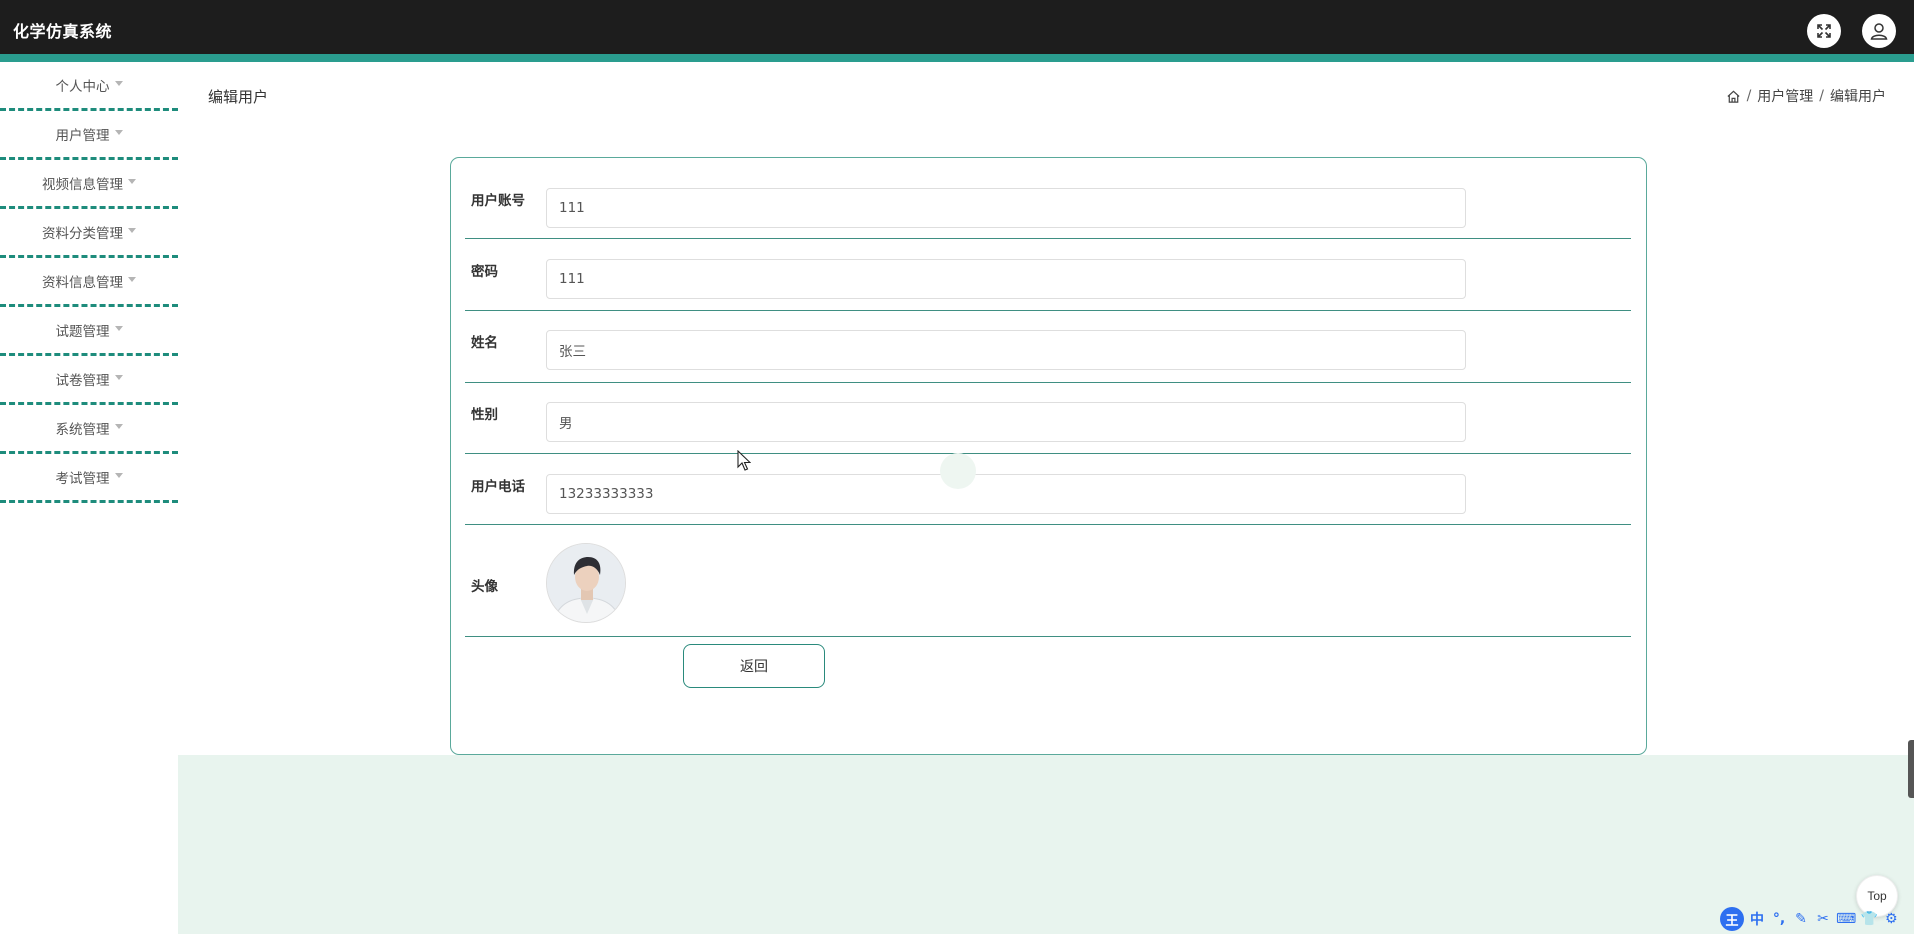 The image size is (1914, 934). Describe the element at coordinates (1048, 581) in the screenshot. I see `form-row-avatar: 头像` at that location.